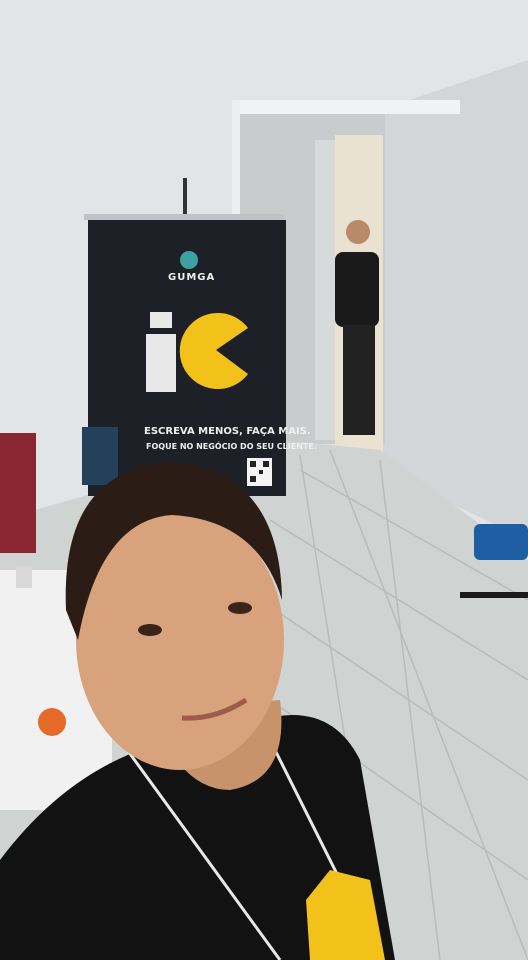 The image size is (528, 960). Describe the element at coordinates (24, 577) in the screenshot. I see `cup` at that location.